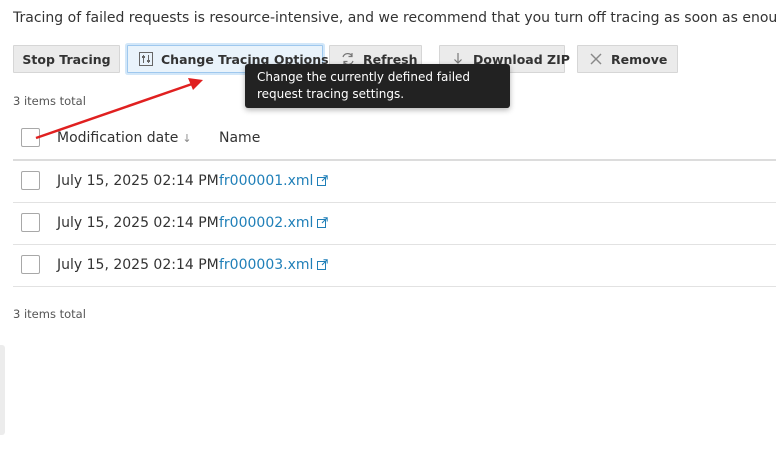 The image size is (776, 475). What do you see at coordinates (239, 138) in the screenshot?
I see `column-header-name: Name` at bounding box center [239, 138].